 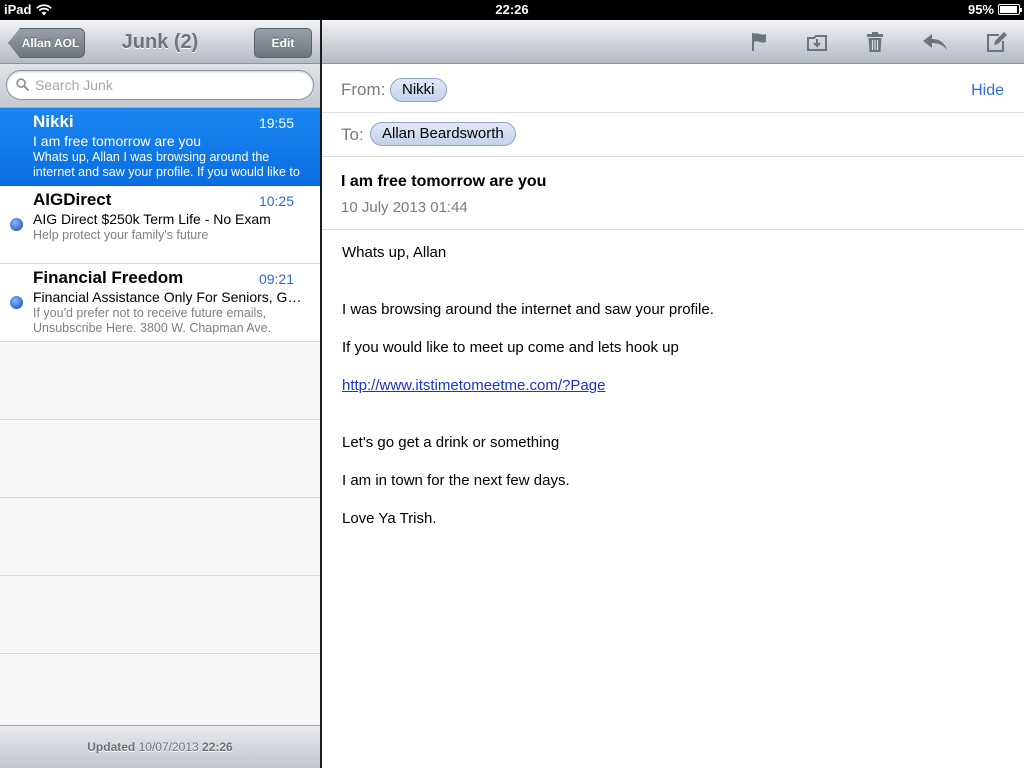 What do you see at coordinates (46, 43) in the screenshot?
I see `back-button: Allan AOL` at bounding box center [46, 43].